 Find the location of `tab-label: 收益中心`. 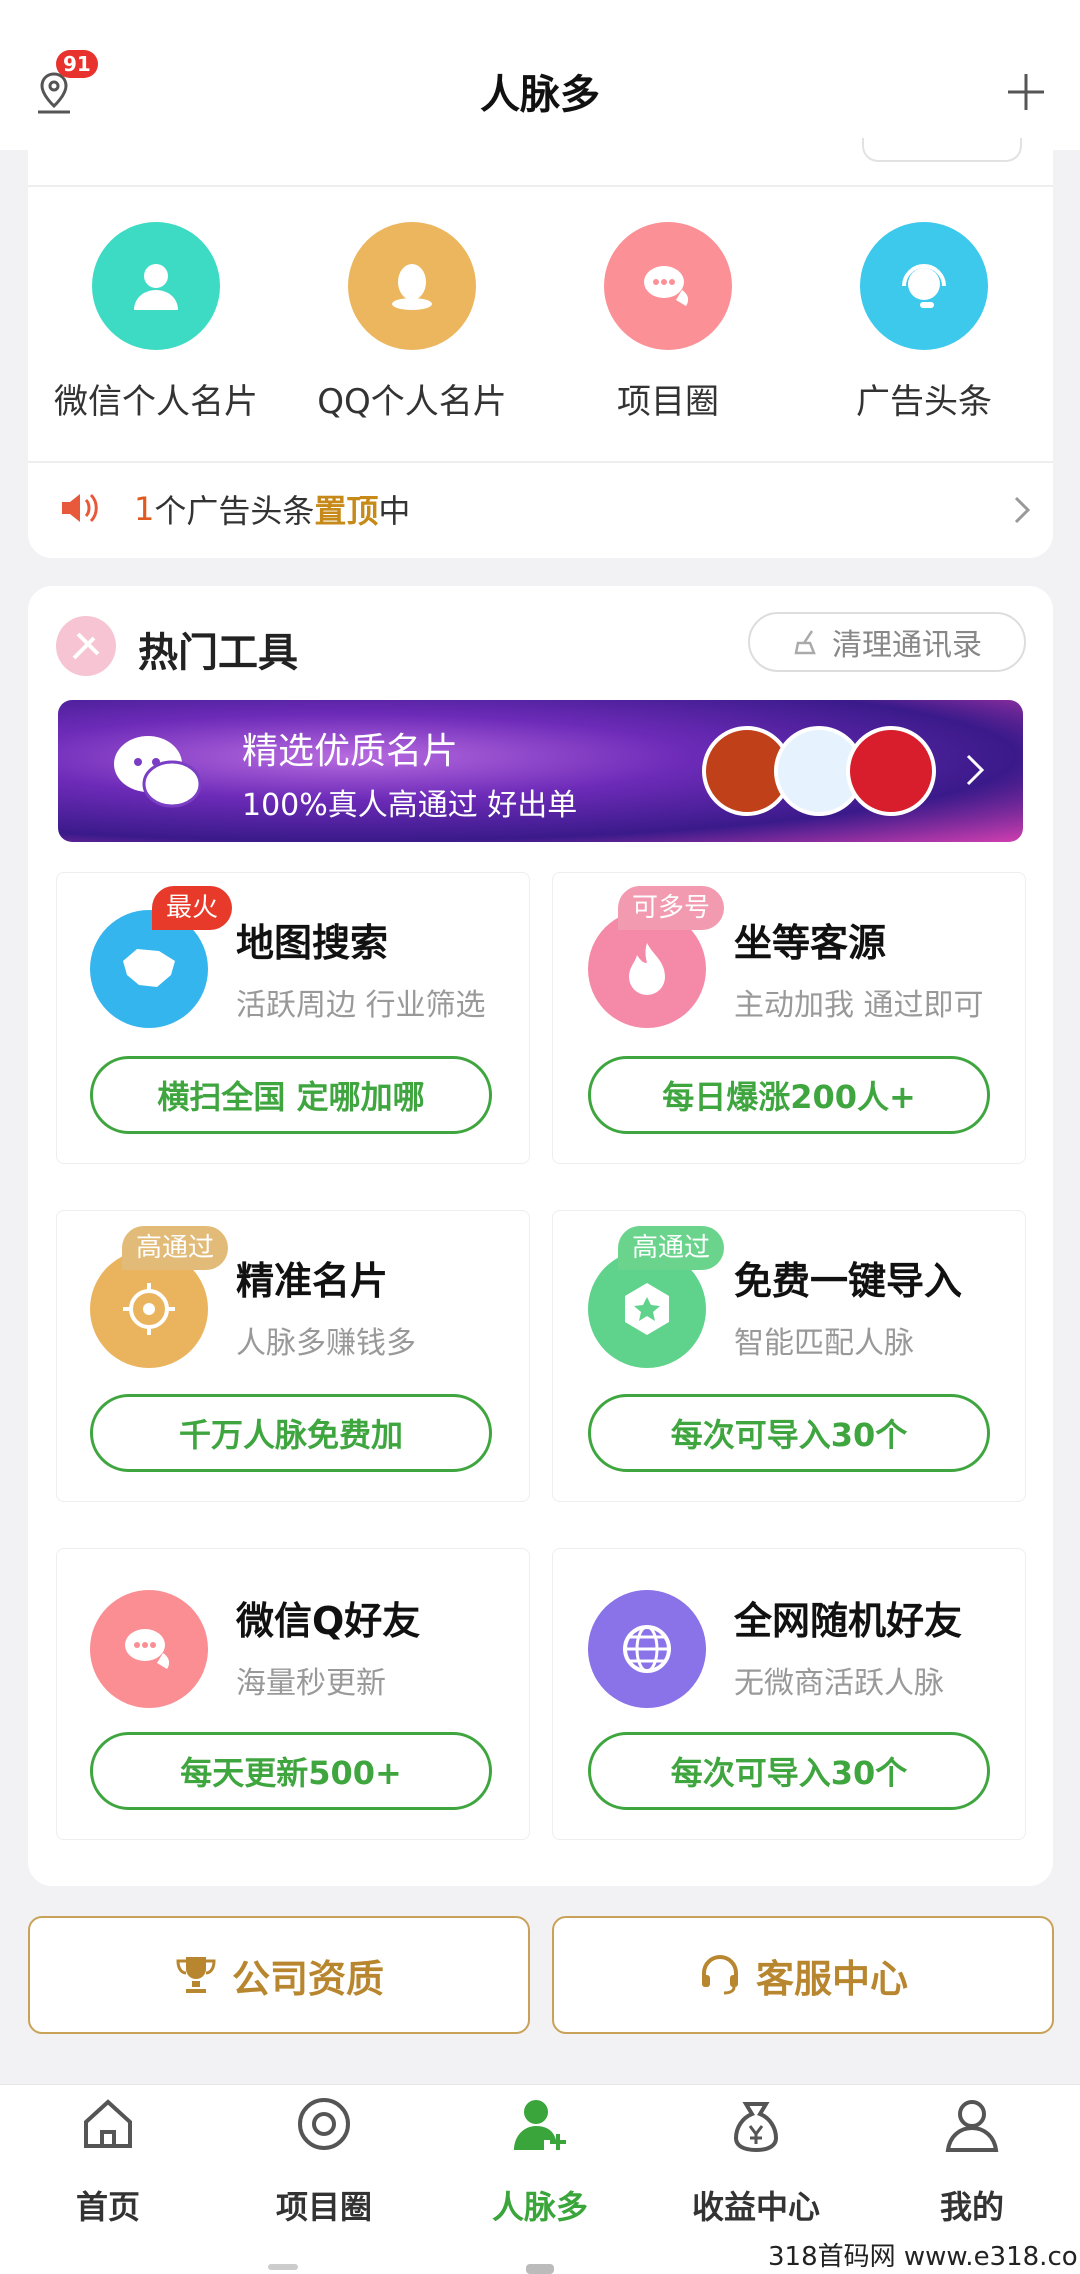

tab-label: 收益中心 is located at coordinates (755, 2207).